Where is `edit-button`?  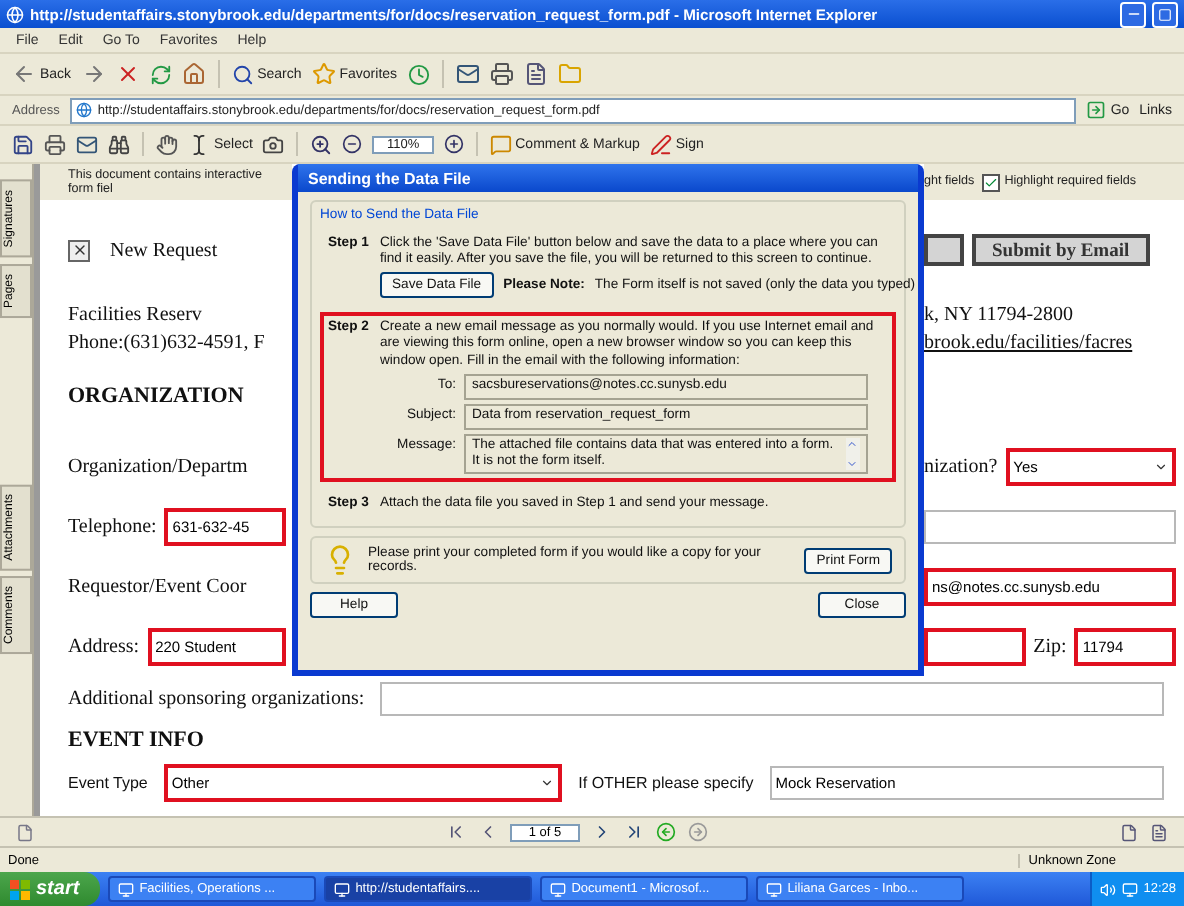
edit-button is located at coordinates (535, 74).